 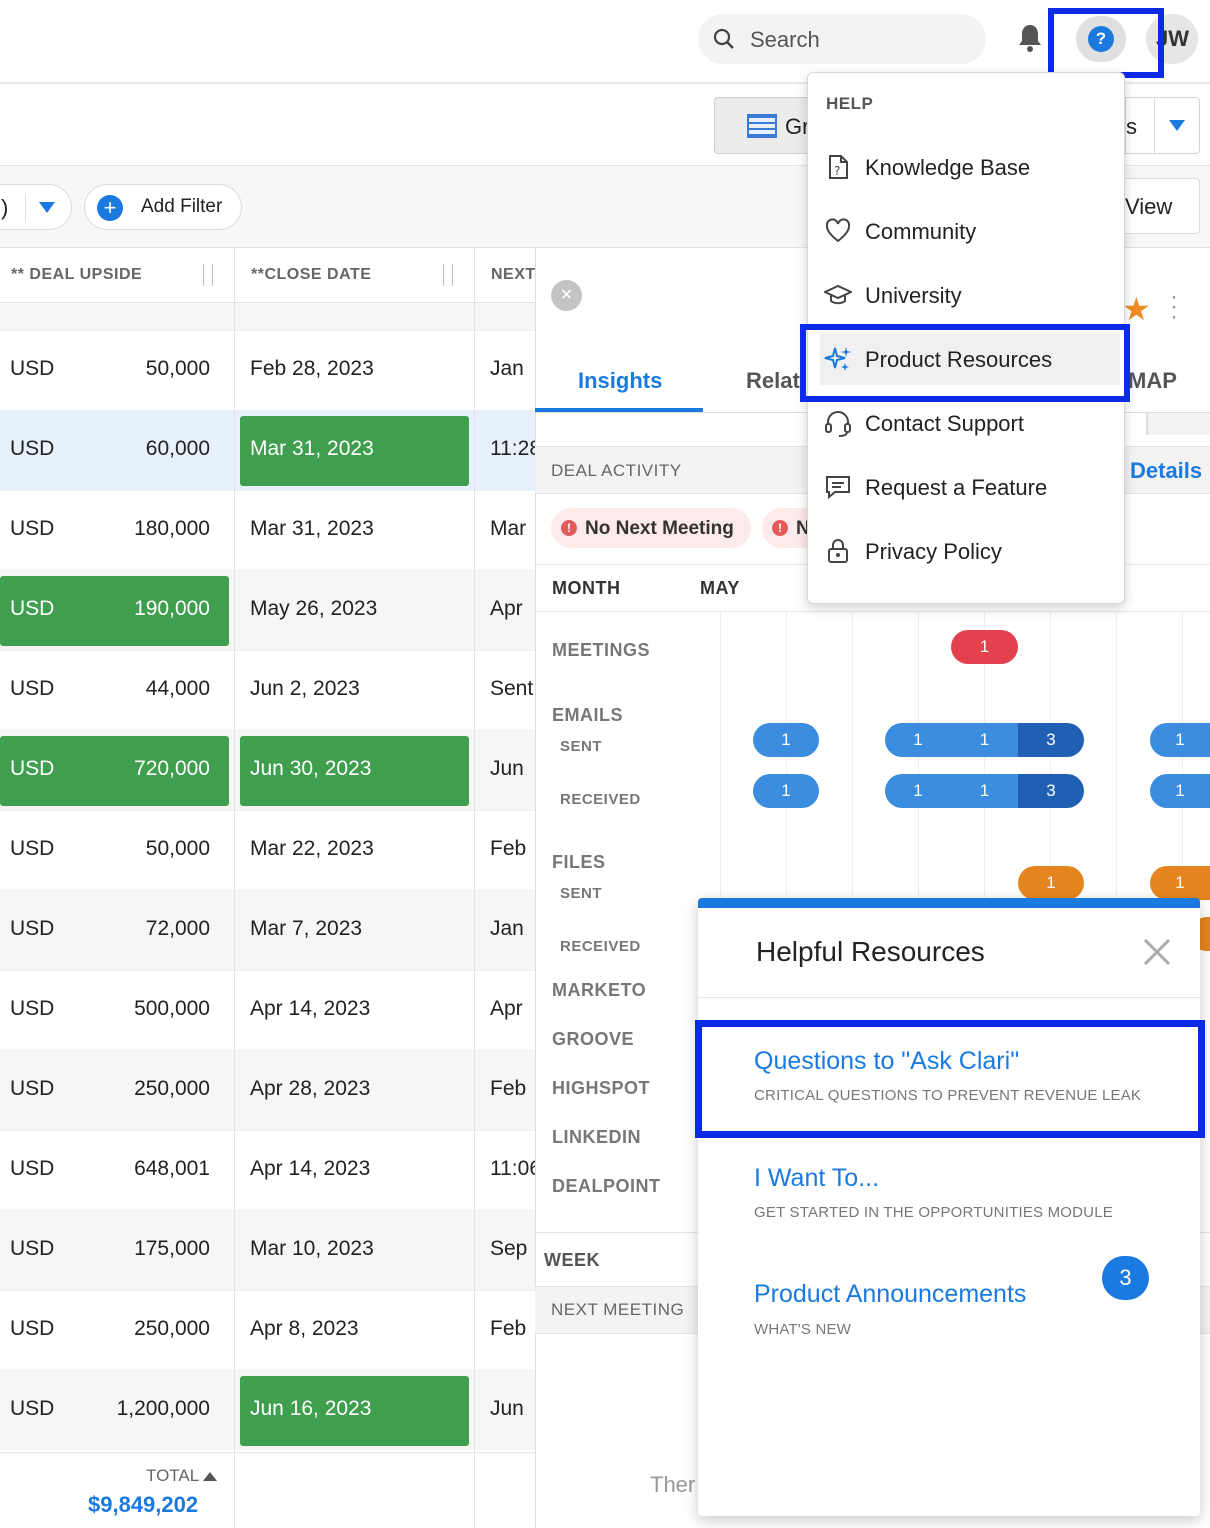 I want to click on product-resources-highlight, so click(x=965, y=363).